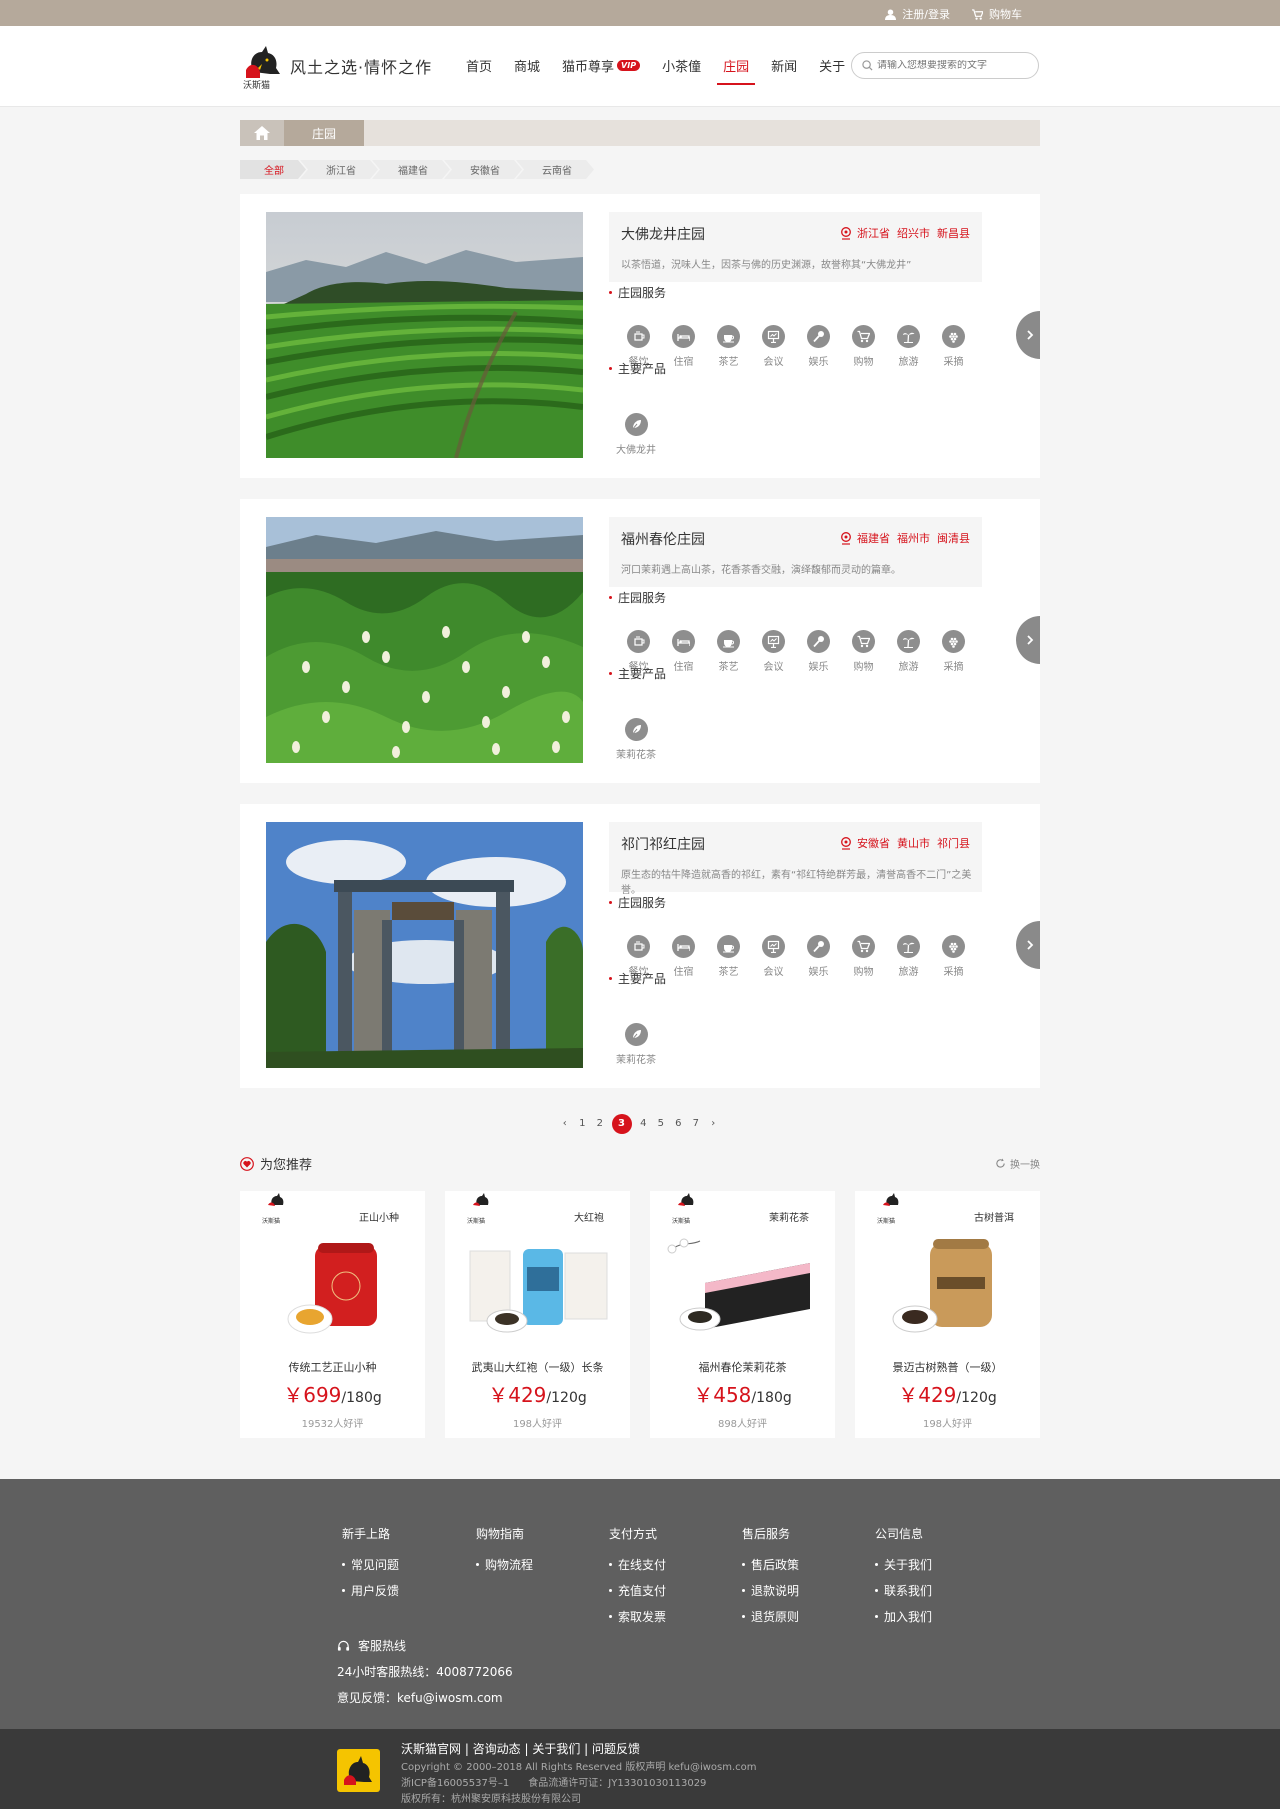 Image resolution: width=1280 pixels, height=1809 pixels. What do you see at coordinates (681, 70) in the screenshot?
I see `nav-tea-boy: 小茶僮` at bounding box center [681, 70].